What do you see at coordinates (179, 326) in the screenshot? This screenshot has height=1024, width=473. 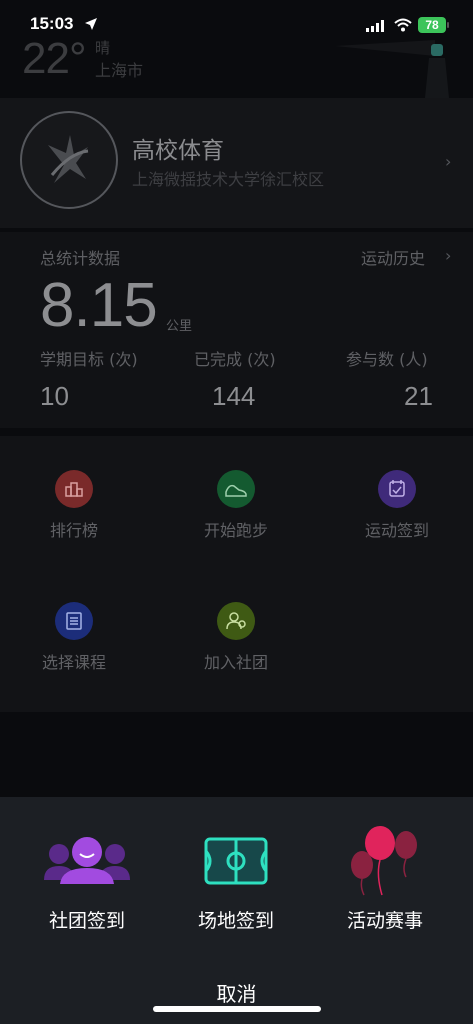 I see `distance-unit: 公里` at bounding box center [179, 326].